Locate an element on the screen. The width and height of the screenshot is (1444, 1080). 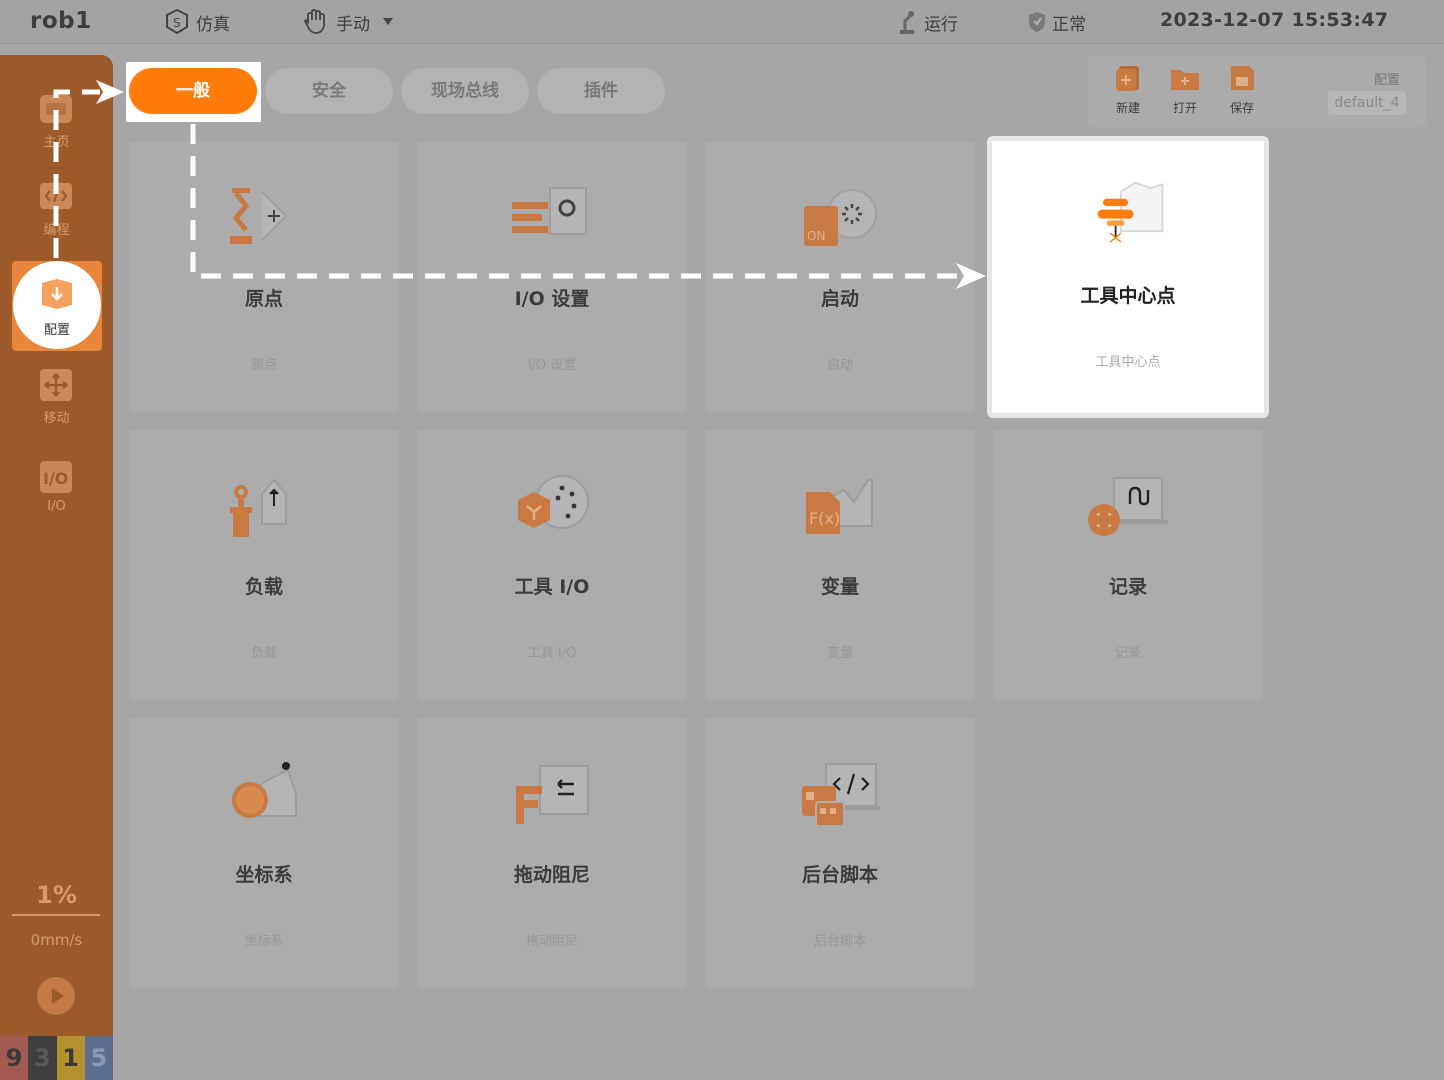
manual-mode-dropdown: 手动 is located at coordinates (353, 22).